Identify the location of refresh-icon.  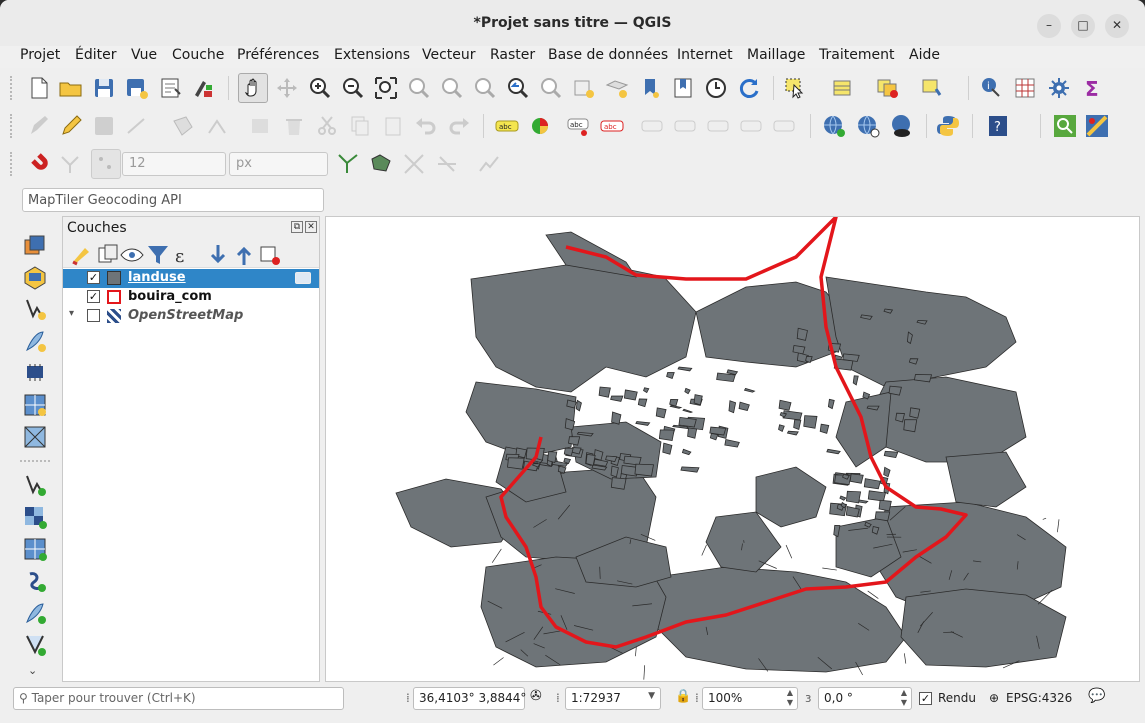
(749, 88).